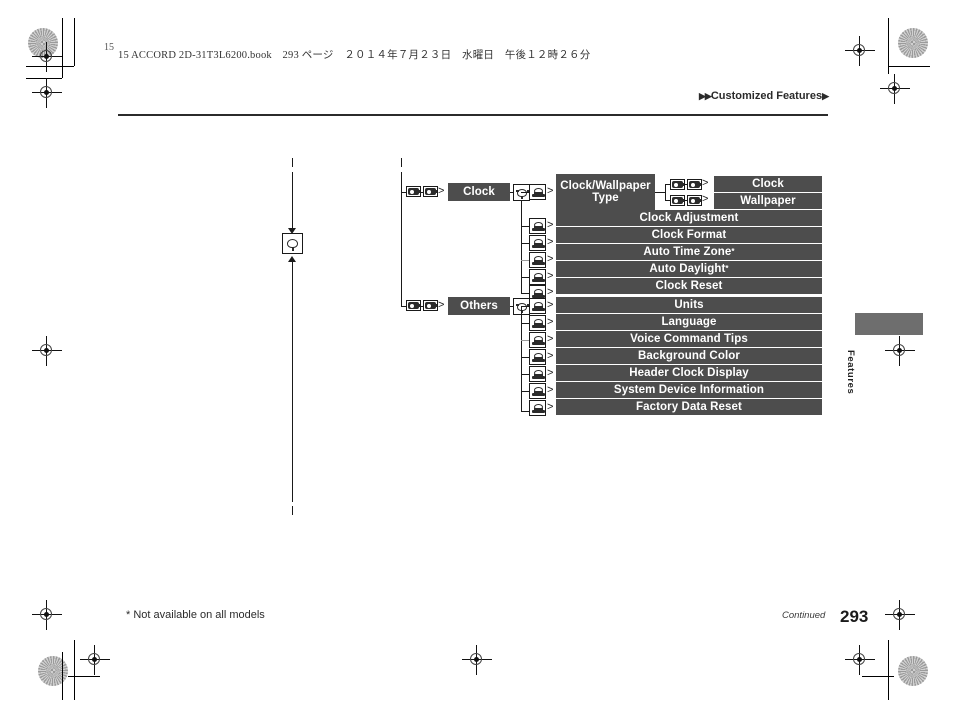  Describe the element at coordinates (292, 382) in the screenshot. I see `continuation-line-lower` at that location.